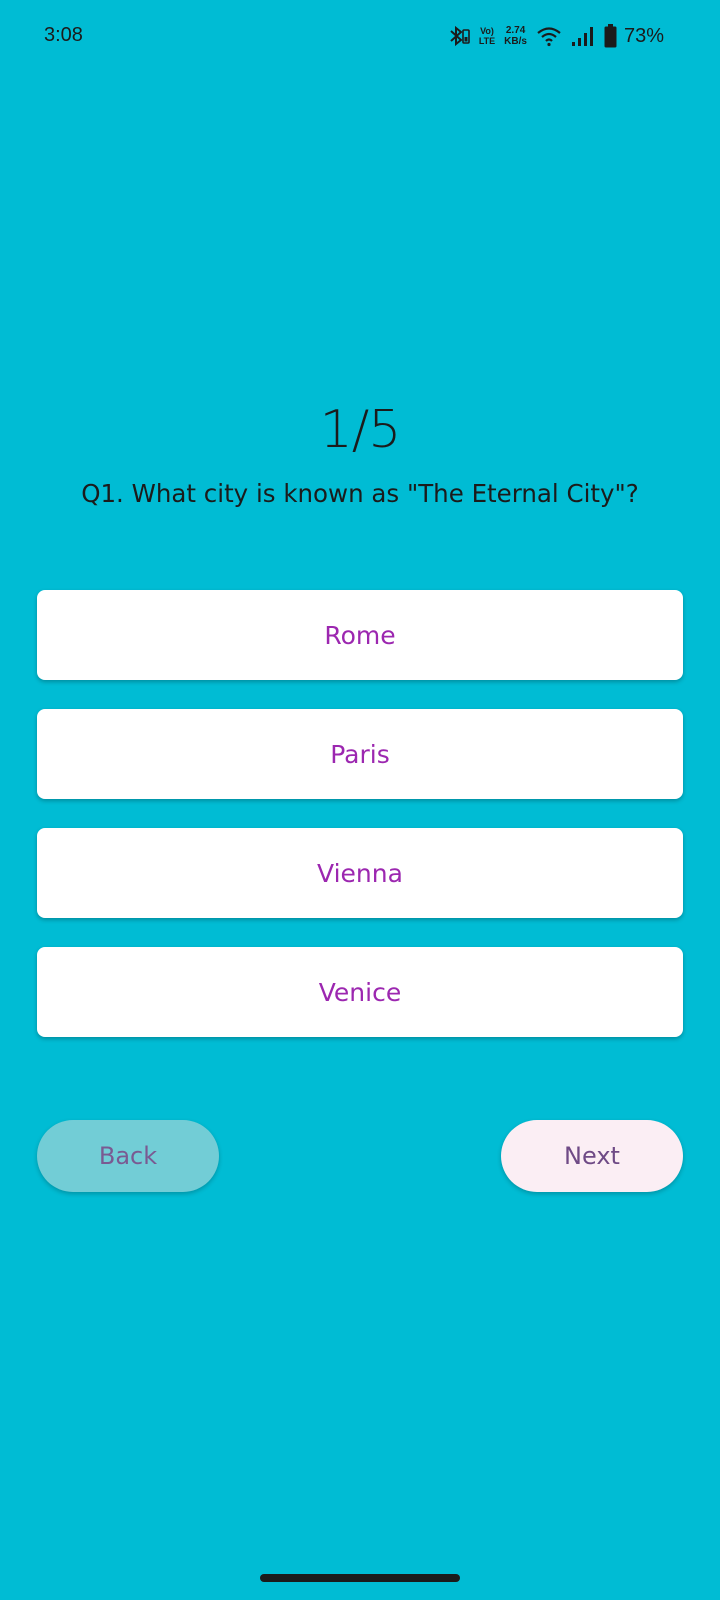  What do you see at coordinates (549, 36) in the screenshot?
I see `wifi-icon` at bounding box center [549, 36].